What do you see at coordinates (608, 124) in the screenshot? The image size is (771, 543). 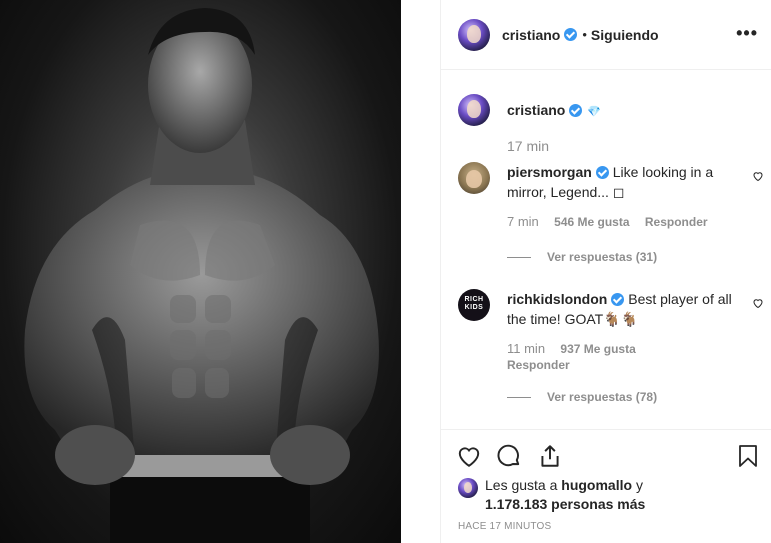 I see `caption: cristiano 💎 17 min` at bounding box center [608, 124].